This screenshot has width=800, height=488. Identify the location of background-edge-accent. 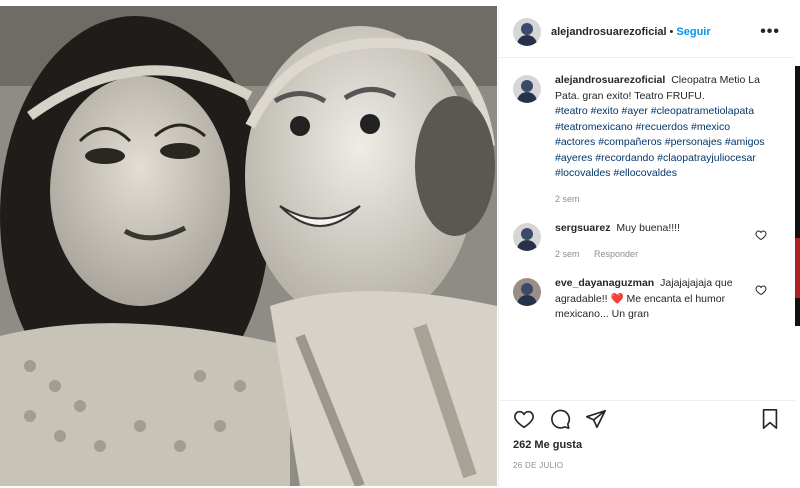
(797, 268).